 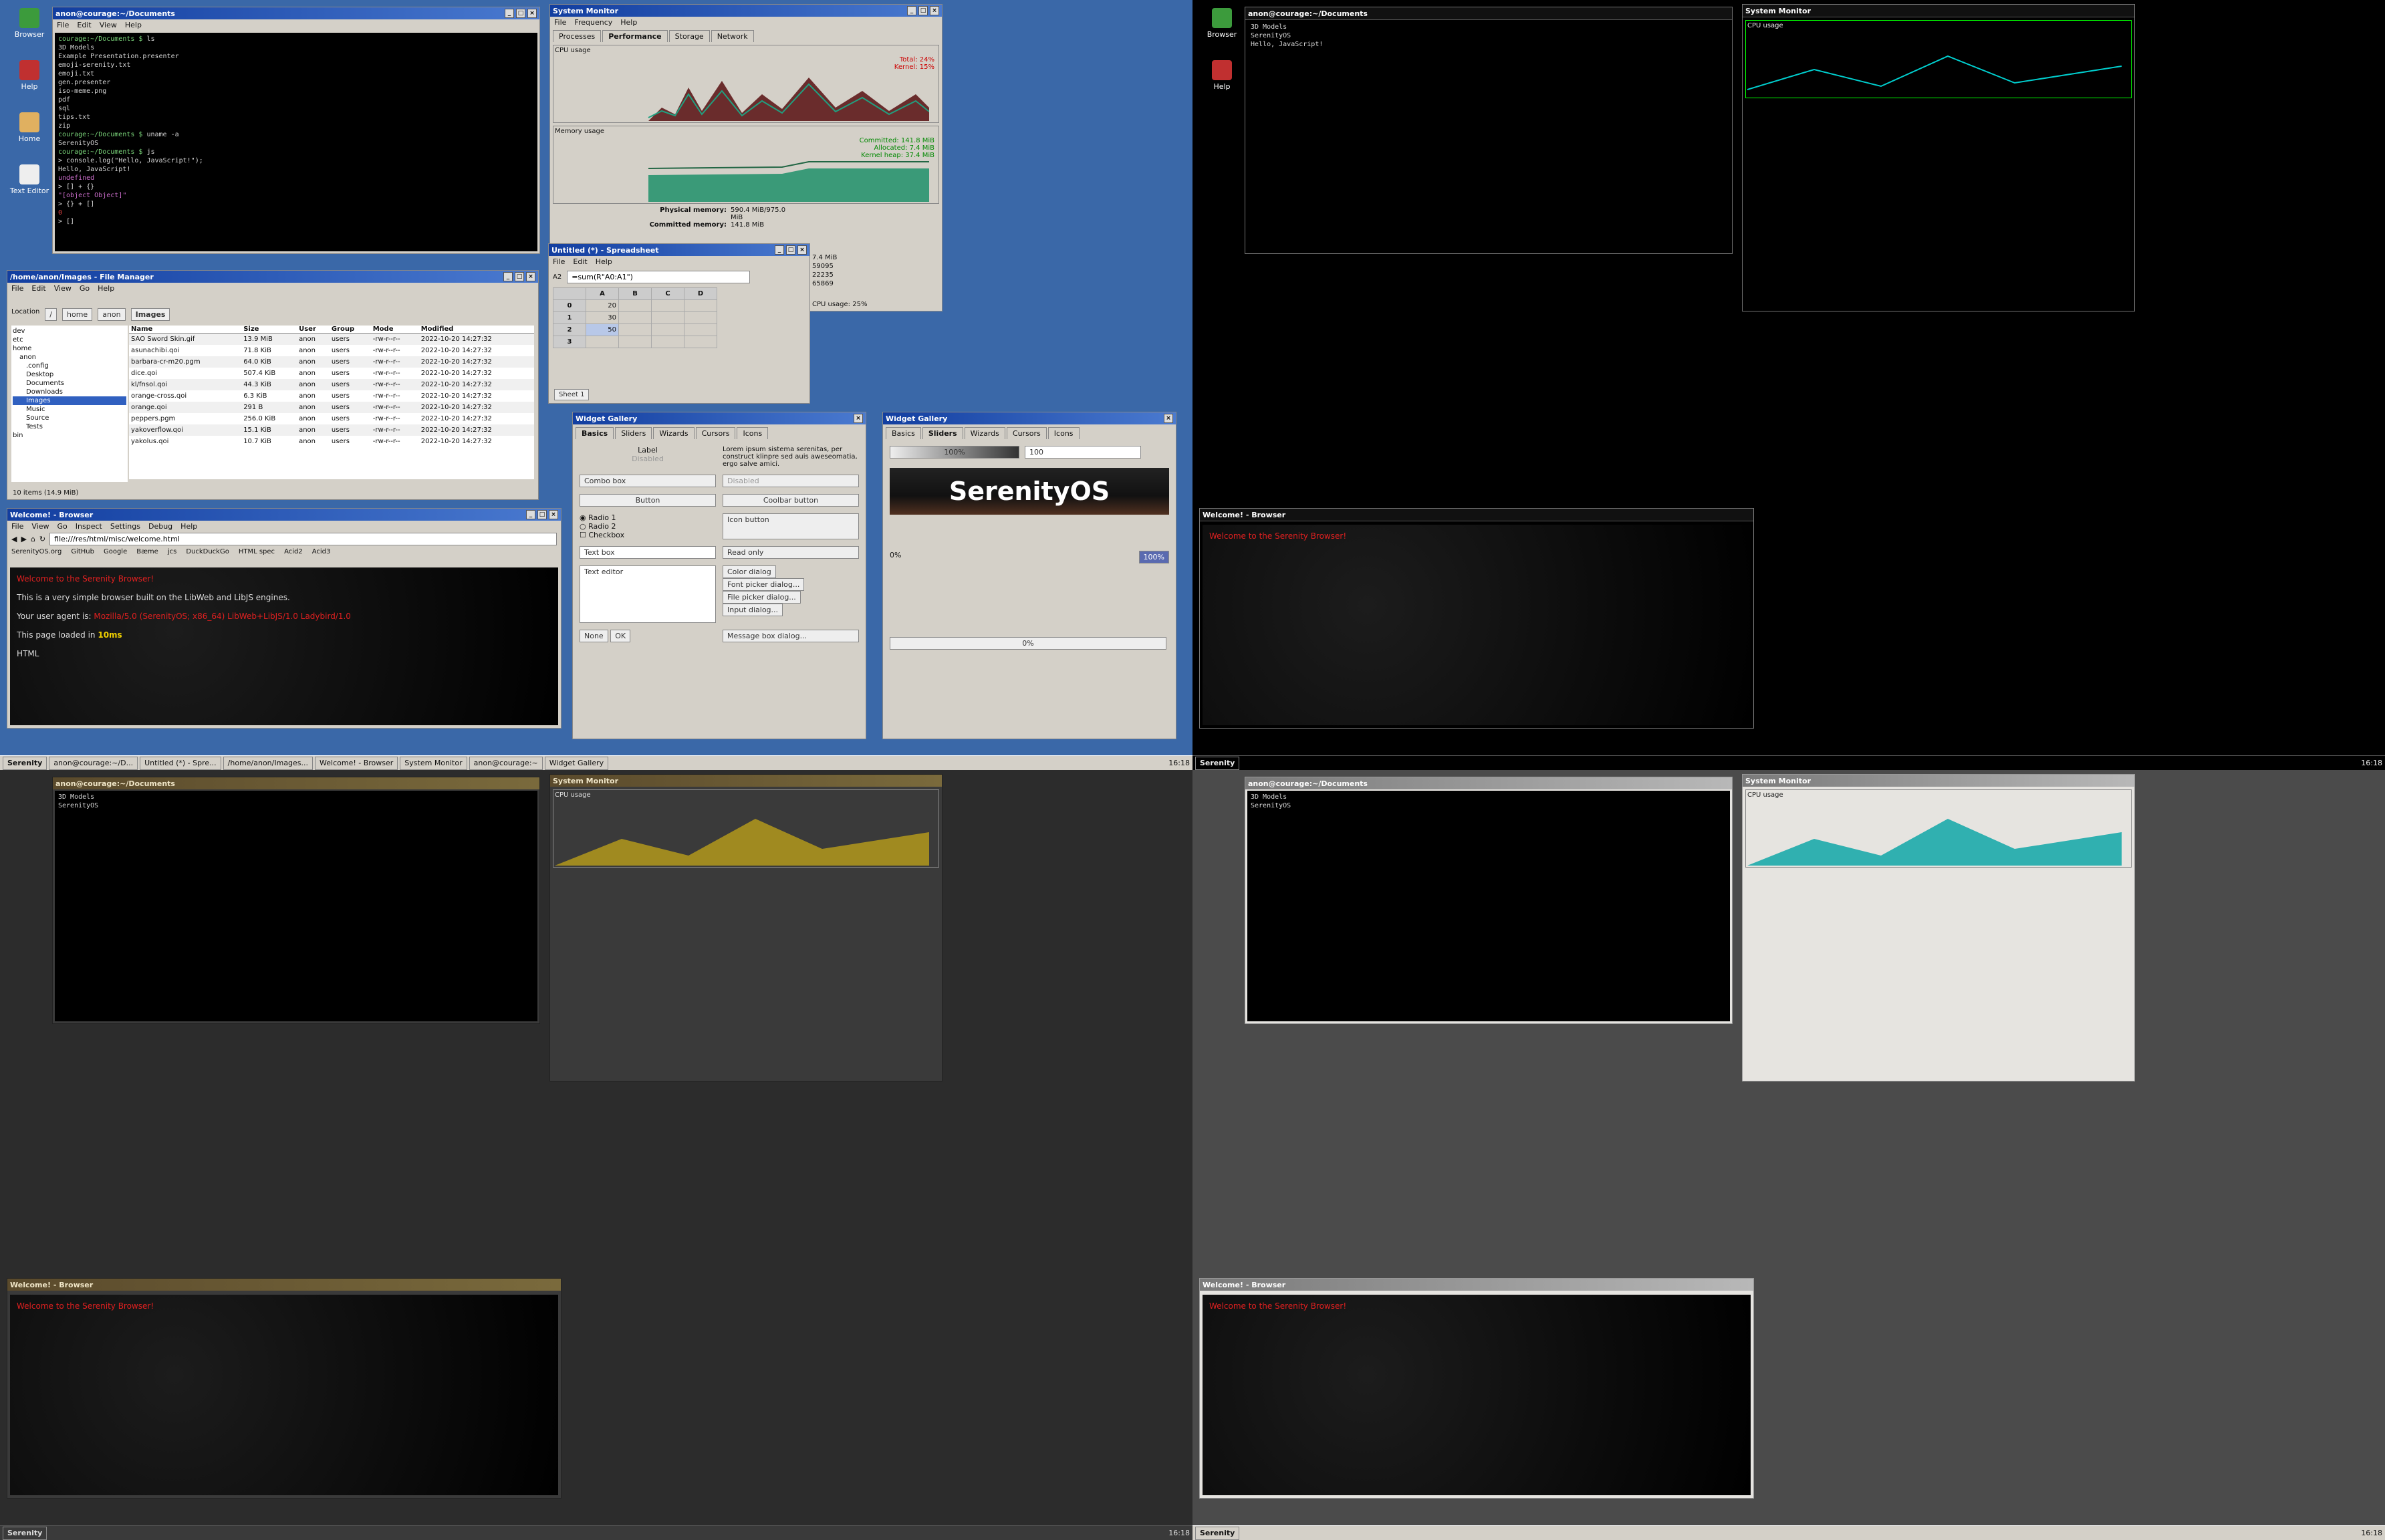 What do you see at coordinates (954, 453) in the screenshot?
I see `progress-bar: 100%` at bounding box center [954, 453].